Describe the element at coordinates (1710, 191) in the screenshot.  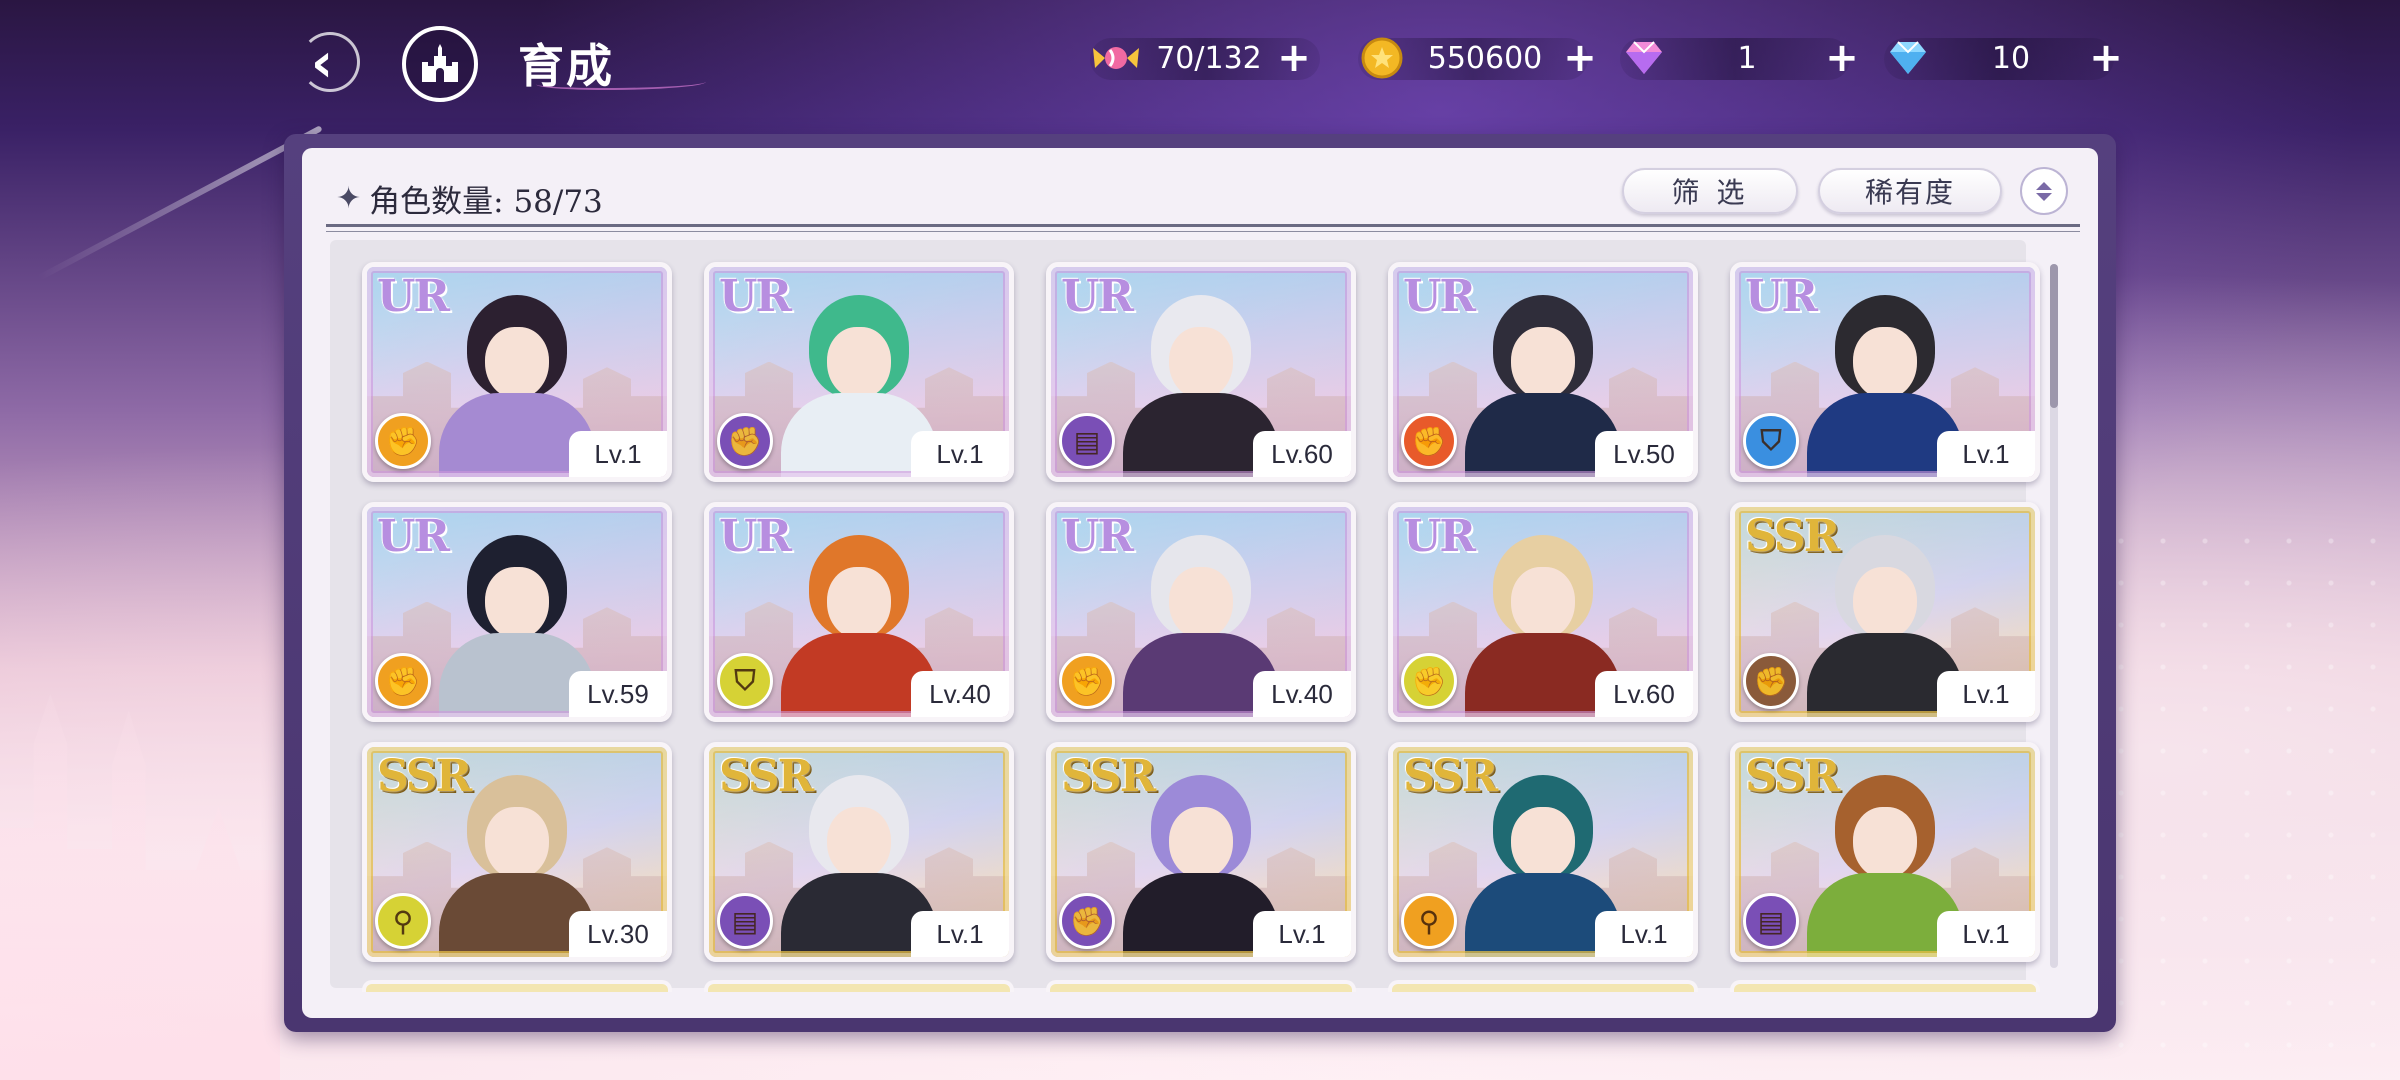
I see `filter-button: 筛 选` at that location.